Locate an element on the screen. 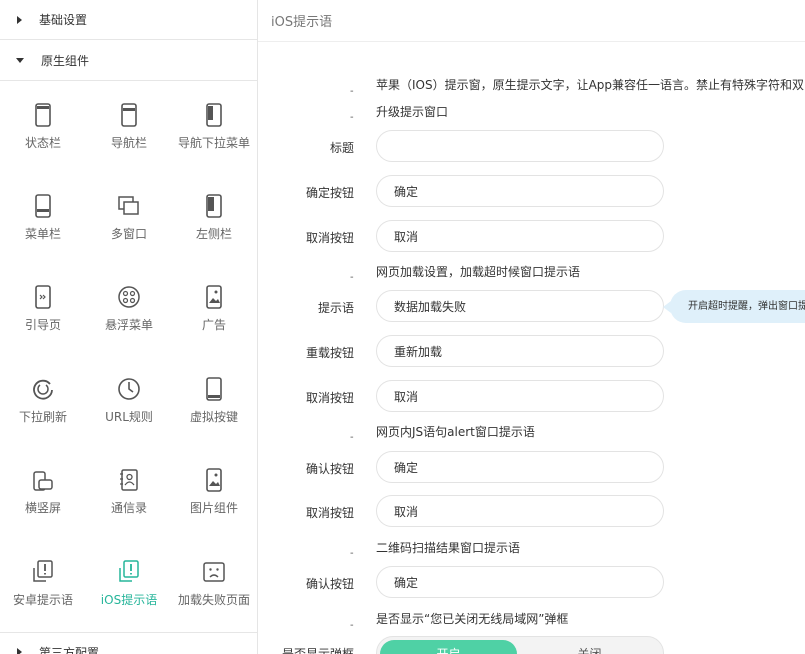 This screenshot has height=654, width=805. toggle-off-option: 关闭 is located at coordinates (589, 647).